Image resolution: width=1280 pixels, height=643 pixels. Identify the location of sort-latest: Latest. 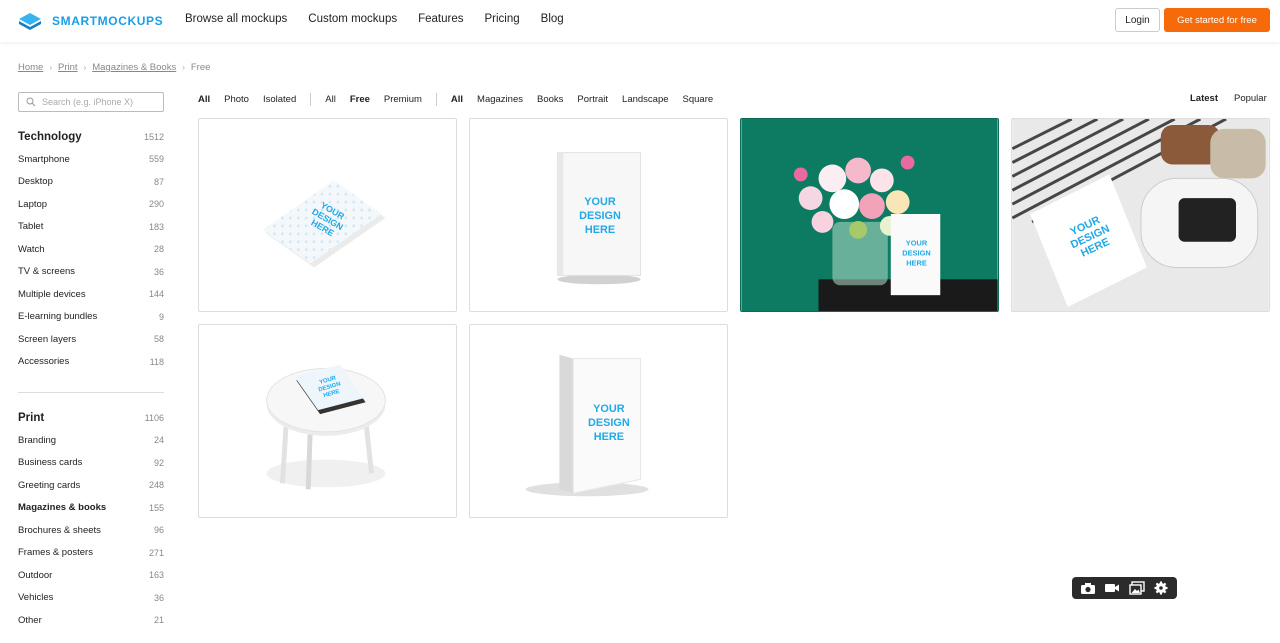
(1204, 98).